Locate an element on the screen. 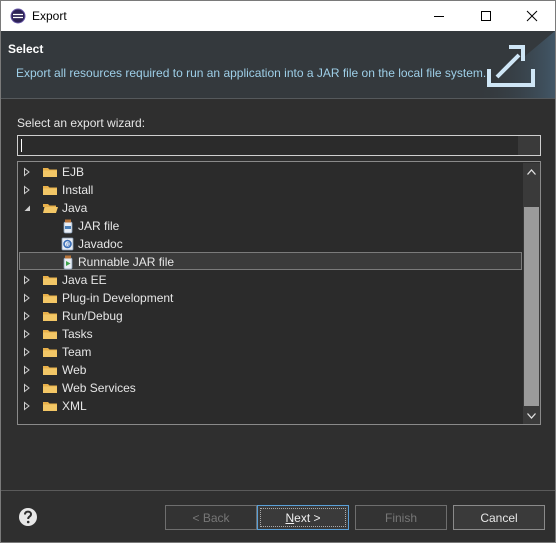 The height and width of the screenshot is (543, 556). chevron-up-icon is located at coordinates (531, 171).